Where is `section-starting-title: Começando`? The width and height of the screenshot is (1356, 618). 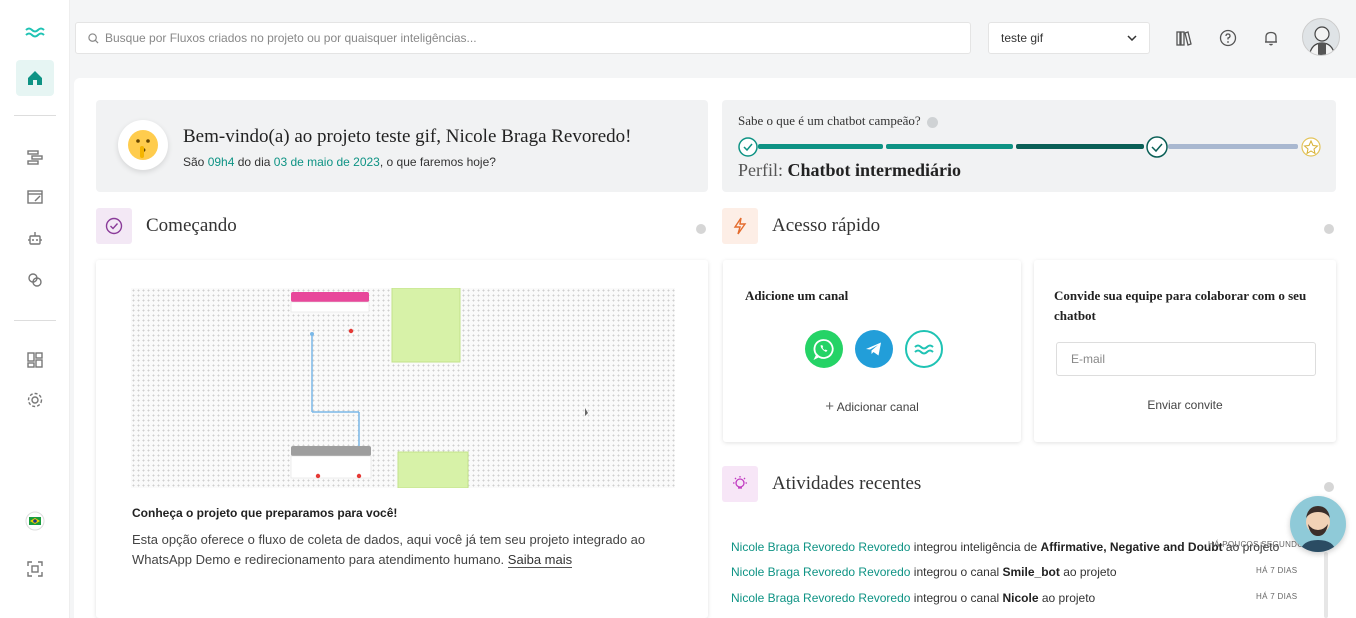
section-starting-title: Começando is located at coordinates (191, 225).